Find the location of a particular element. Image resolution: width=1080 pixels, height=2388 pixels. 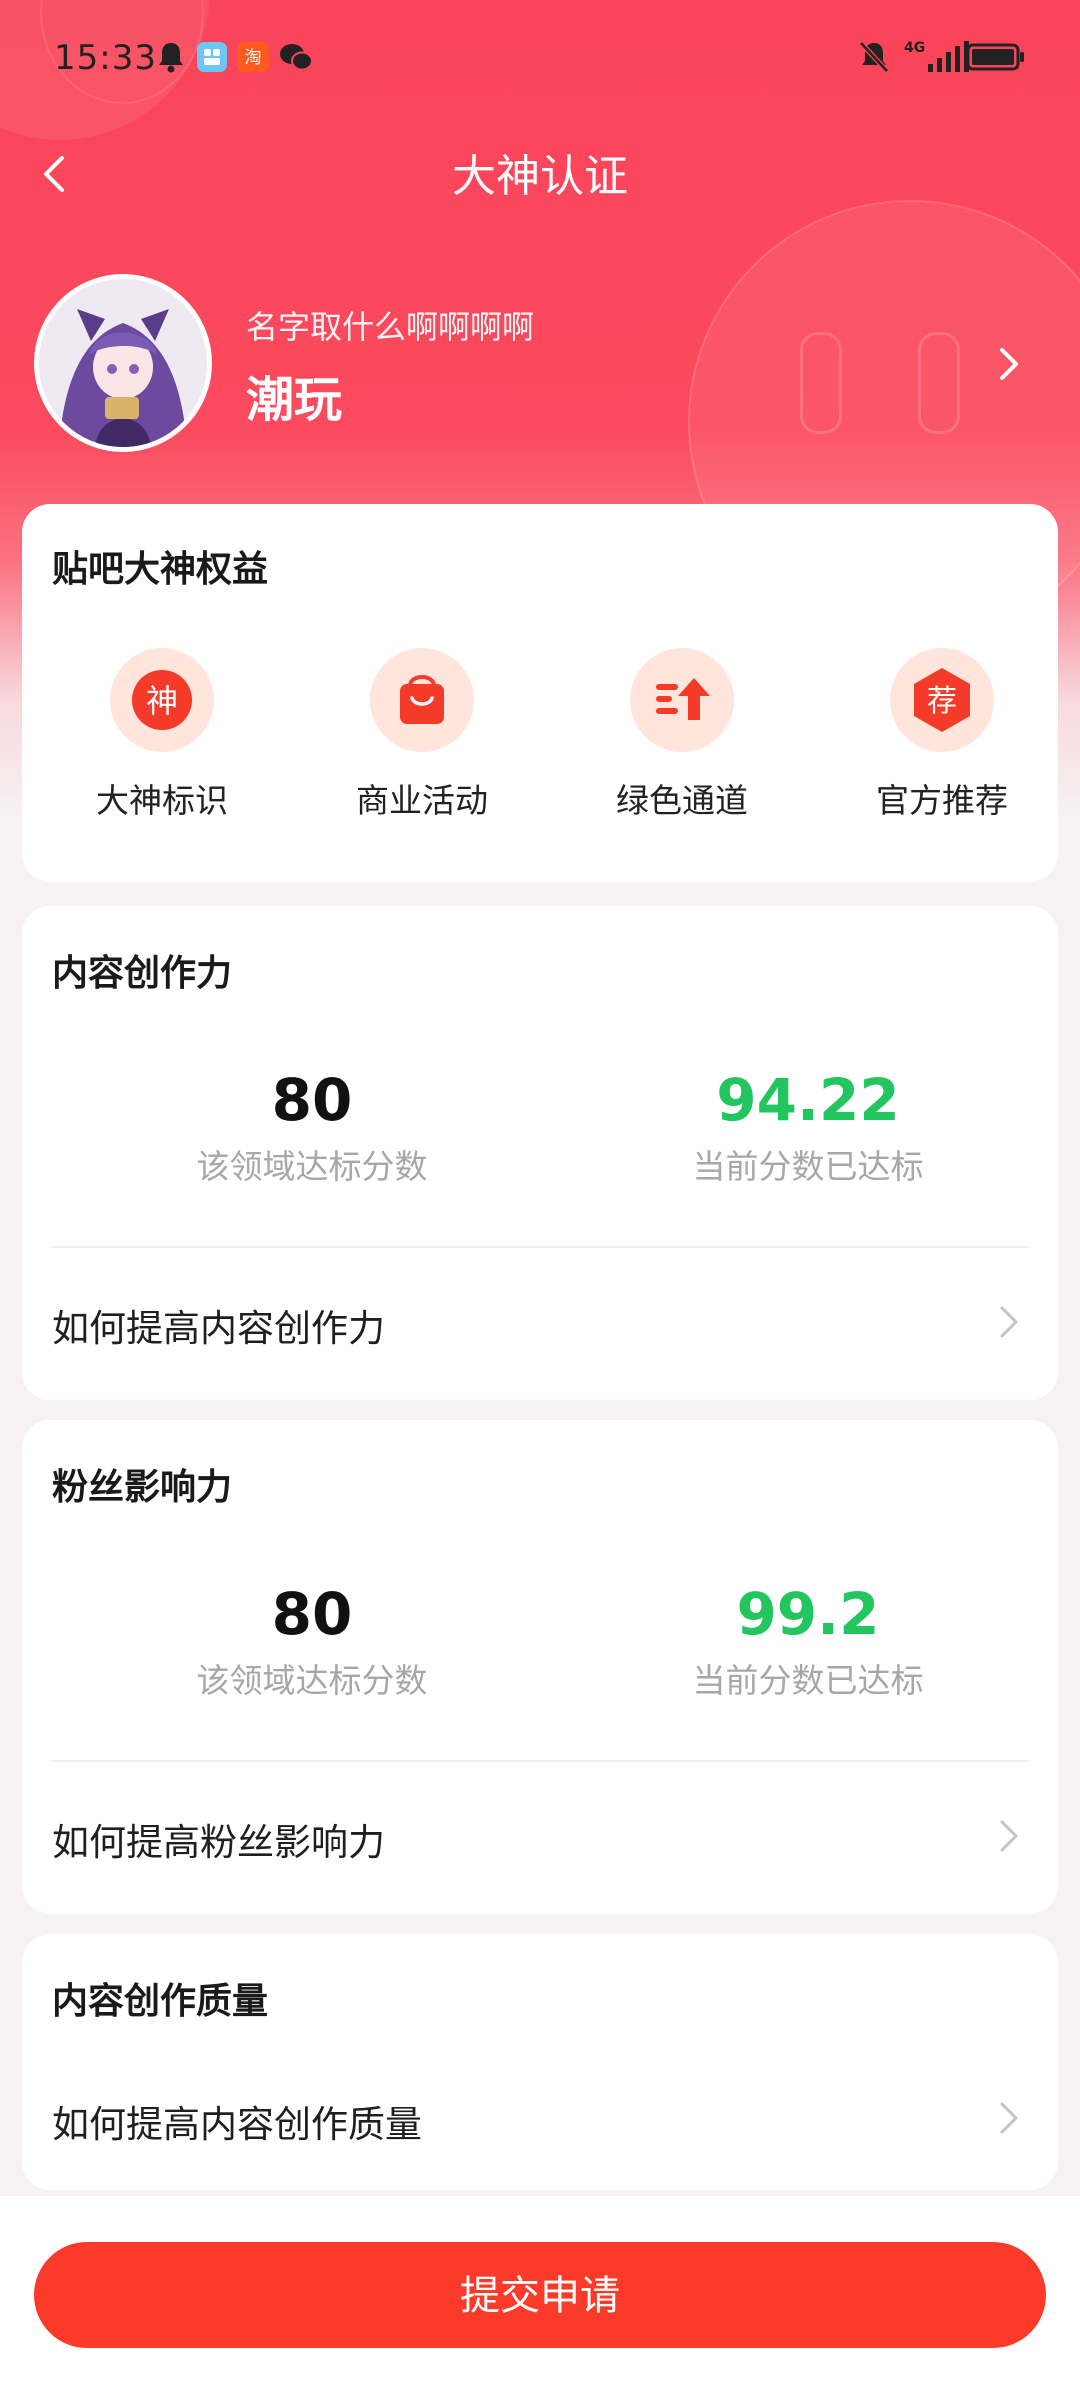

svg-text: 淘 is located at coordinates (253, 58).